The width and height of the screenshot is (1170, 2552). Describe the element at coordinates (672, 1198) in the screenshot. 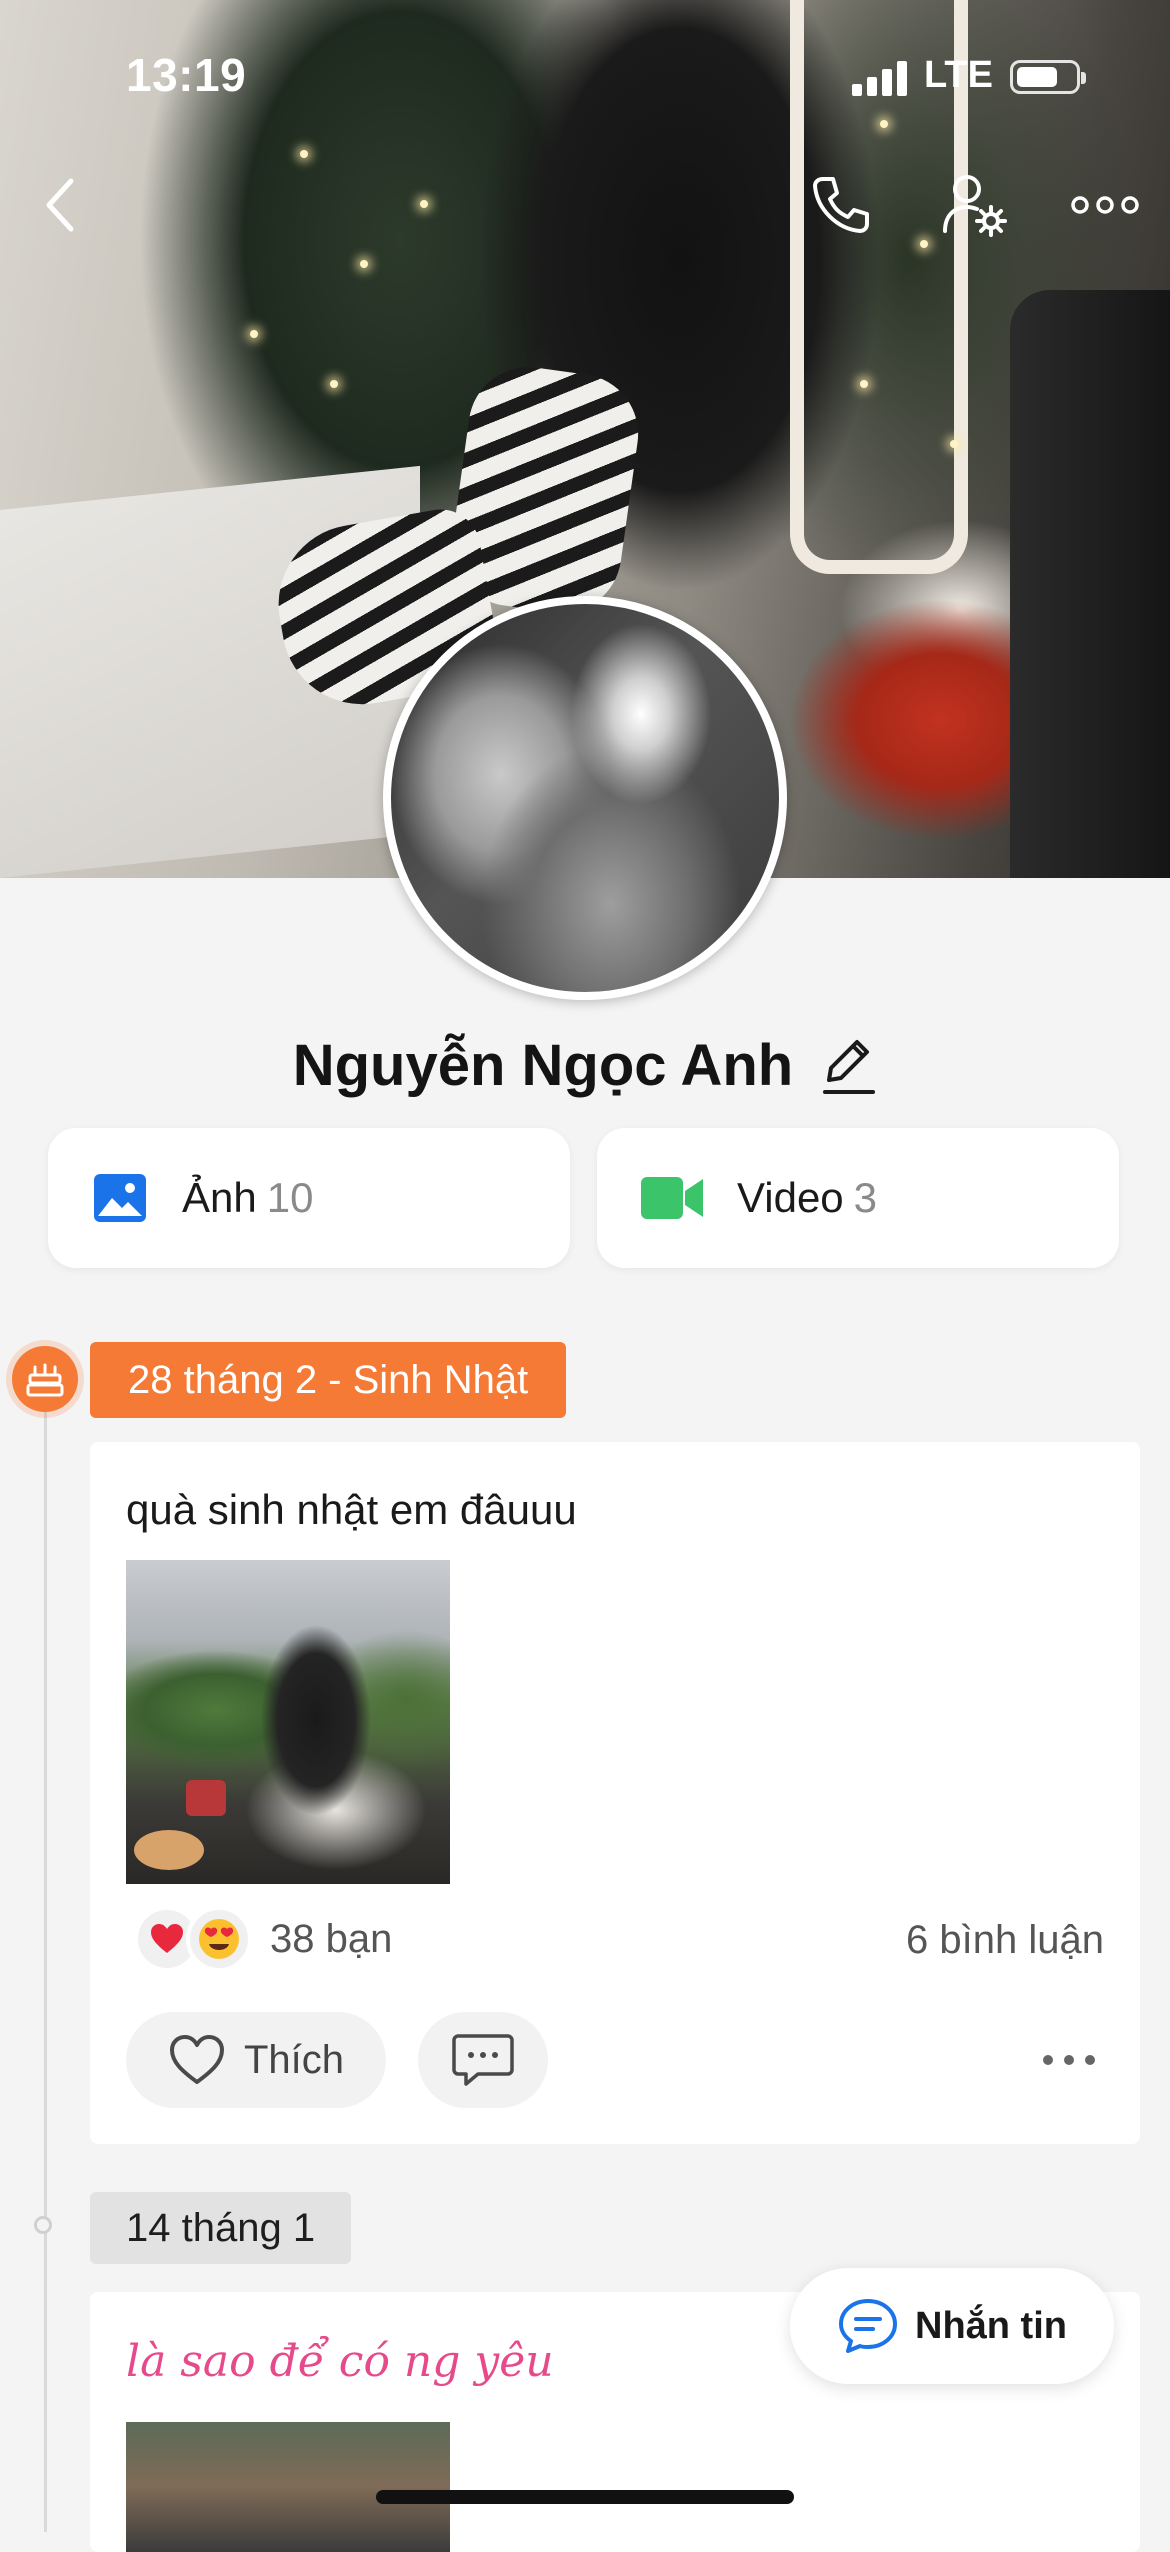

I see `video-camera-icon` at that location.